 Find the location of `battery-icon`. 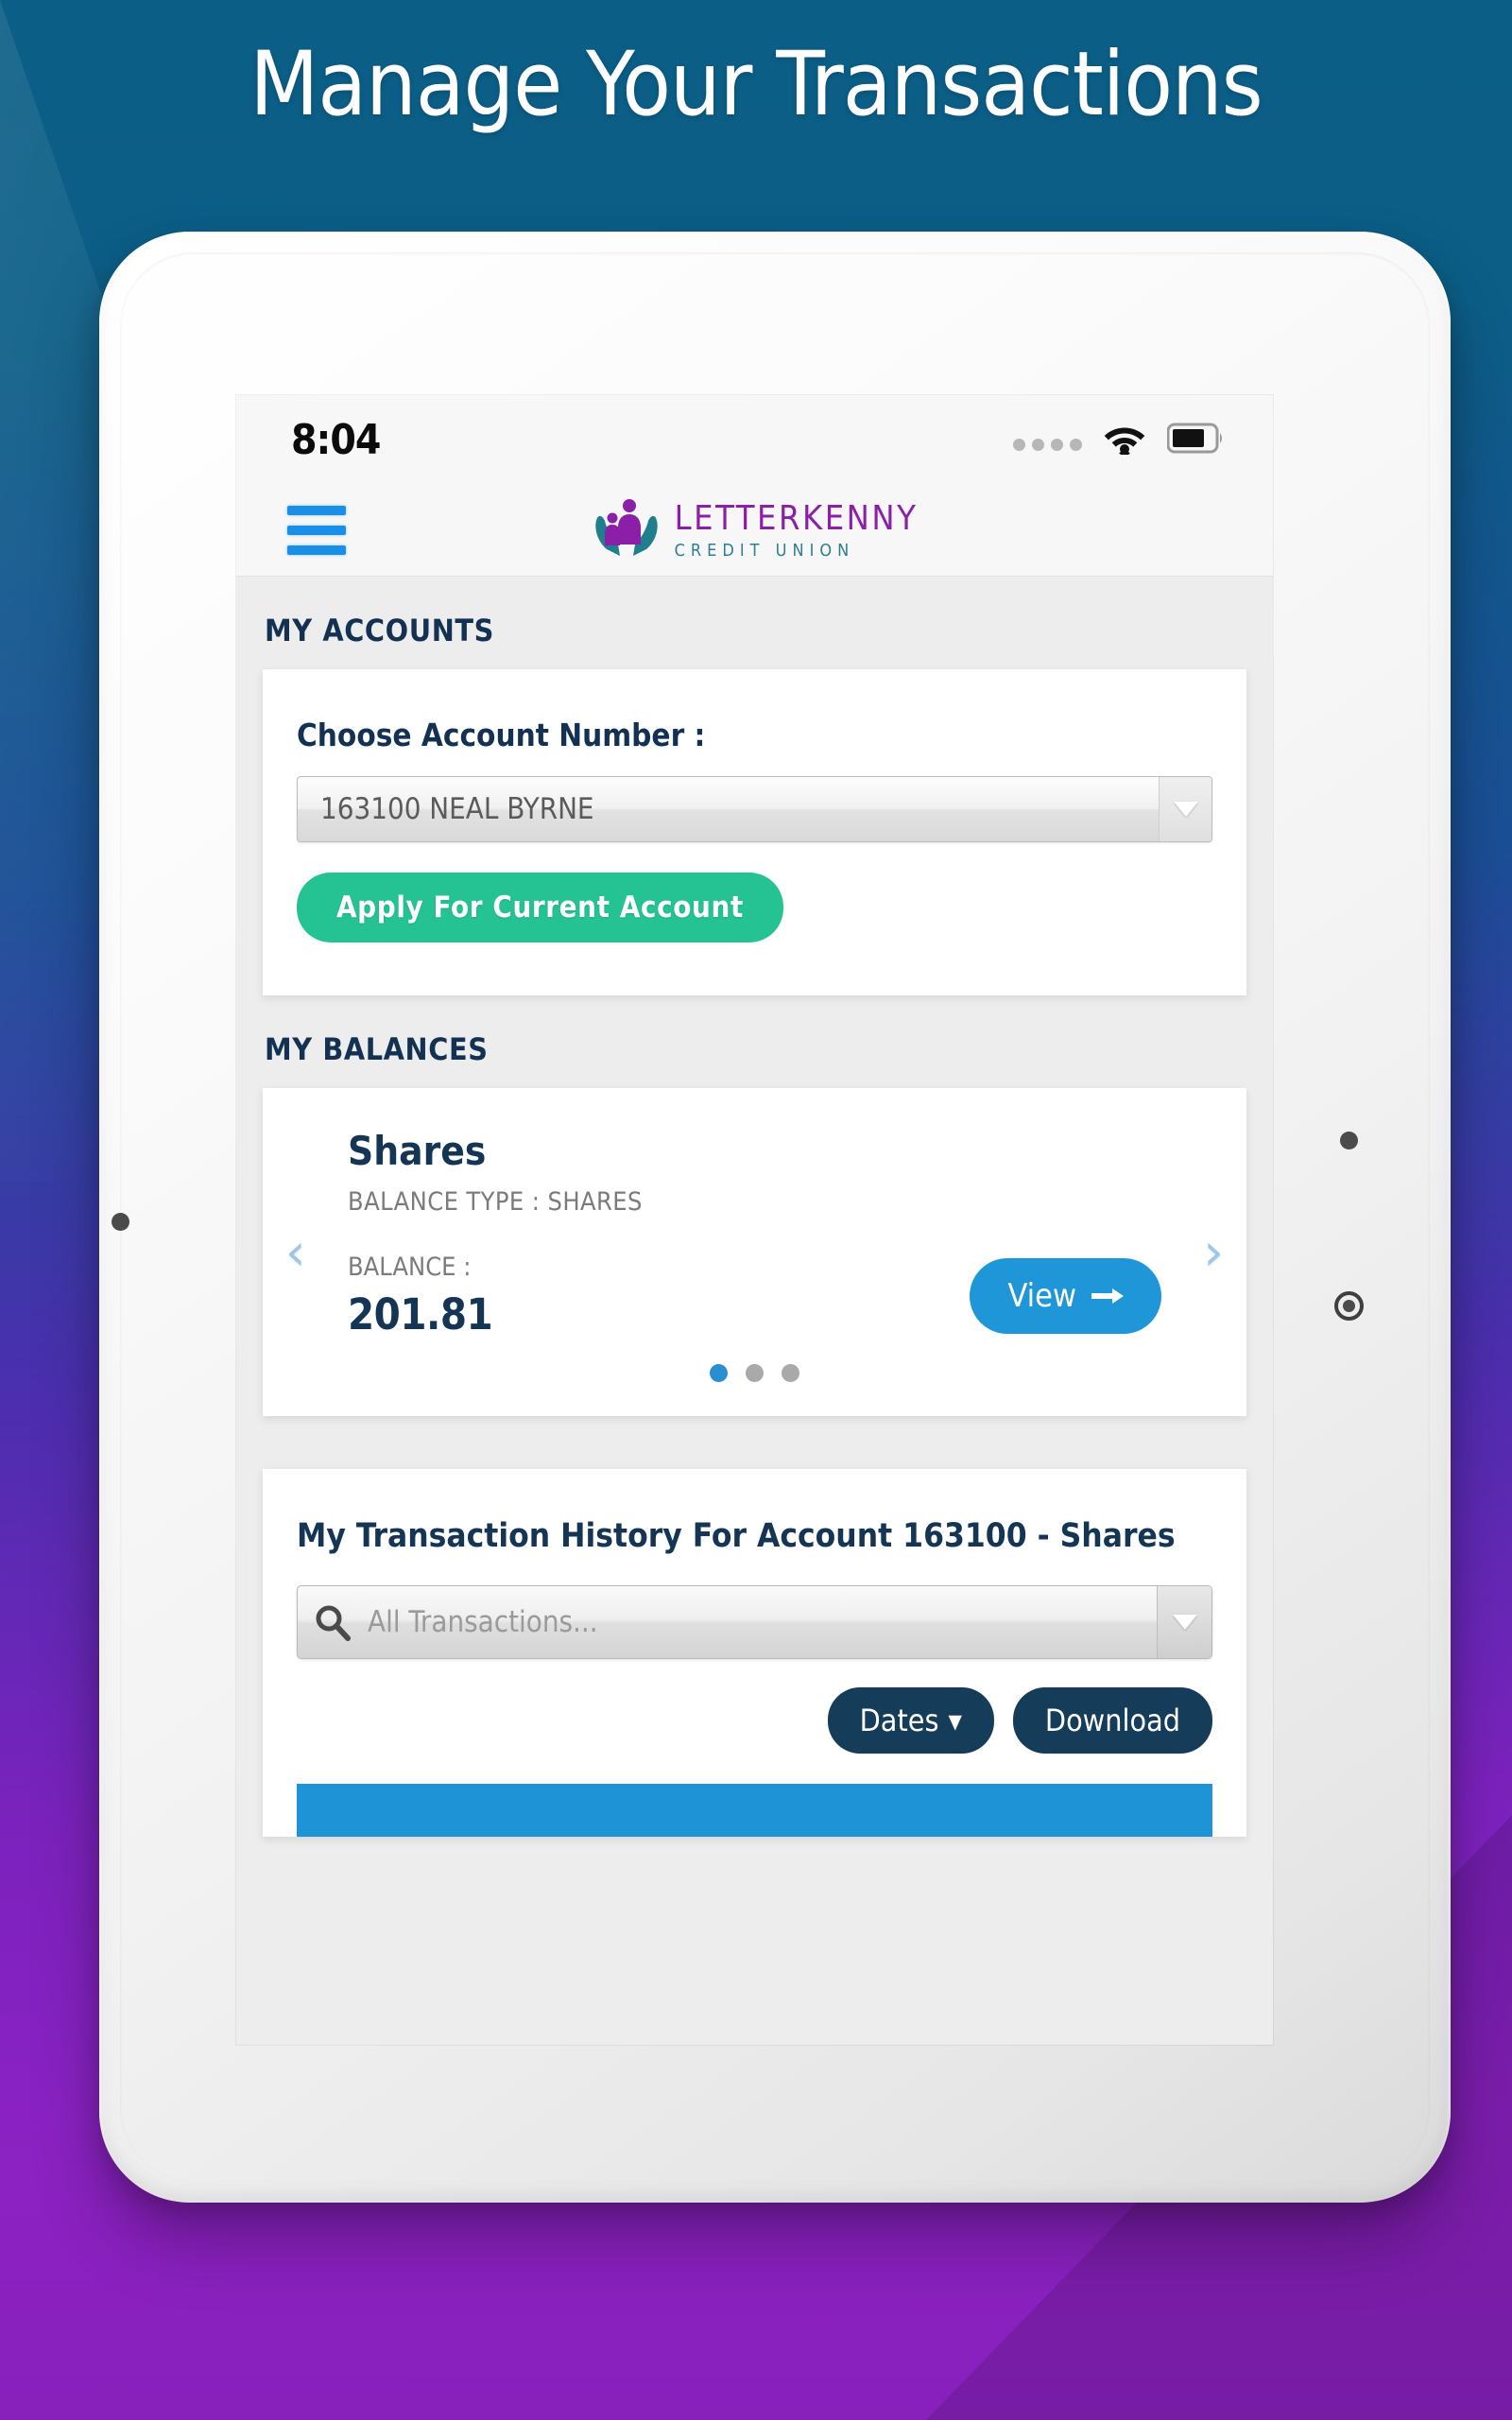

battery-icon is located at coordinates (1196, 440).